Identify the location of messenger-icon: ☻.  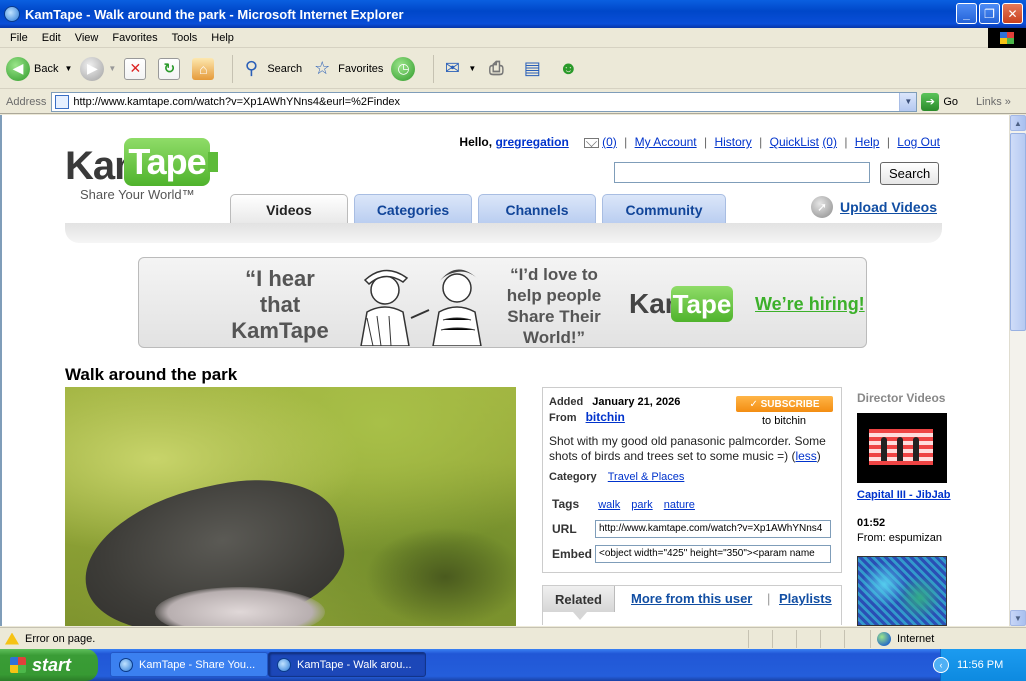
(568, 68).